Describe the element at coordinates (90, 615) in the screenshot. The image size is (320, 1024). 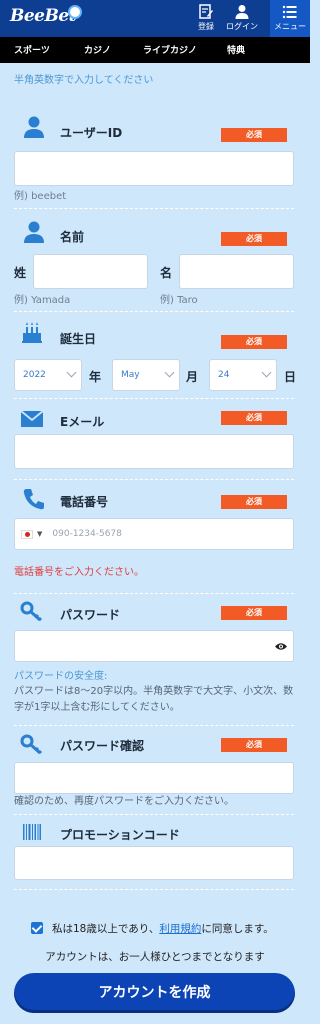
I see `password-title: パスワード` at that location.